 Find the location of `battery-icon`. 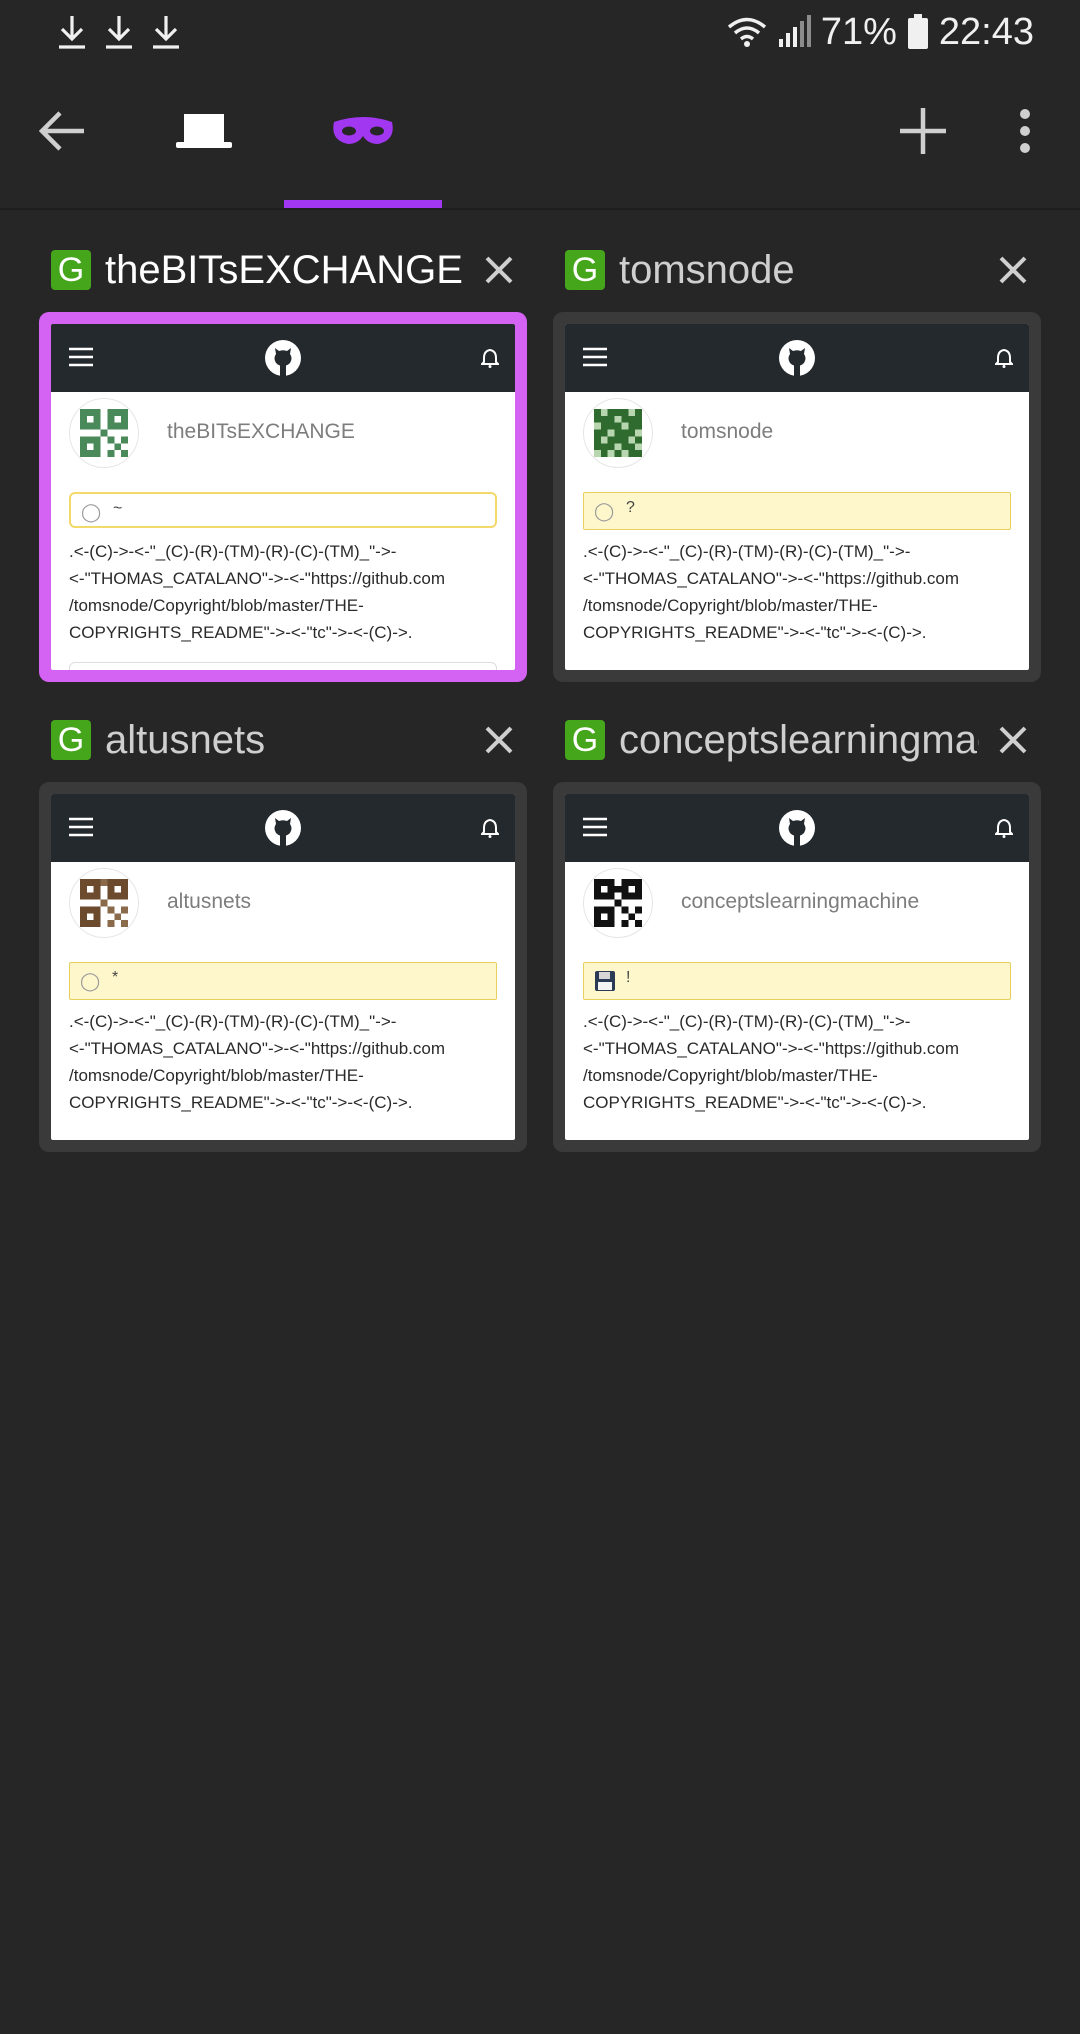

battery-icon is located at coordinates (917, 31).